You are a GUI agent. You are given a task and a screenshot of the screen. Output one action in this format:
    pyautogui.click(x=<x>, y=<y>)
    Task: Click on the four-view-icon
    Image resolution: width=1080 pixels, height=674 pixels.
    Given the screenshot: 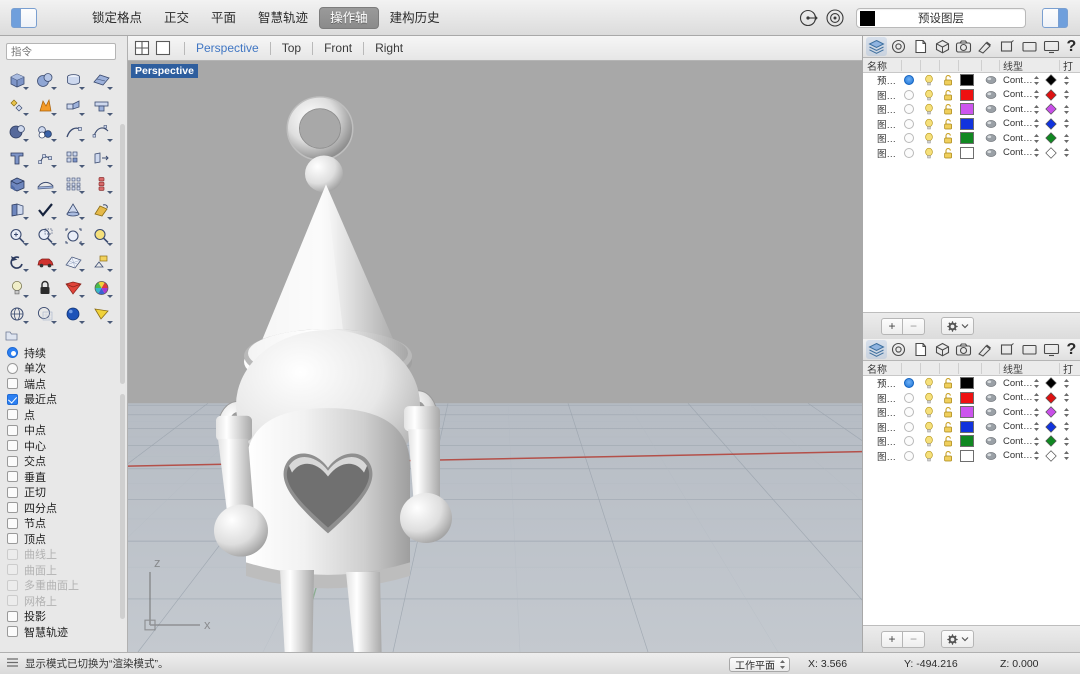 What is the action you would take?
    pyautogui.click(x=142, y=48)
    